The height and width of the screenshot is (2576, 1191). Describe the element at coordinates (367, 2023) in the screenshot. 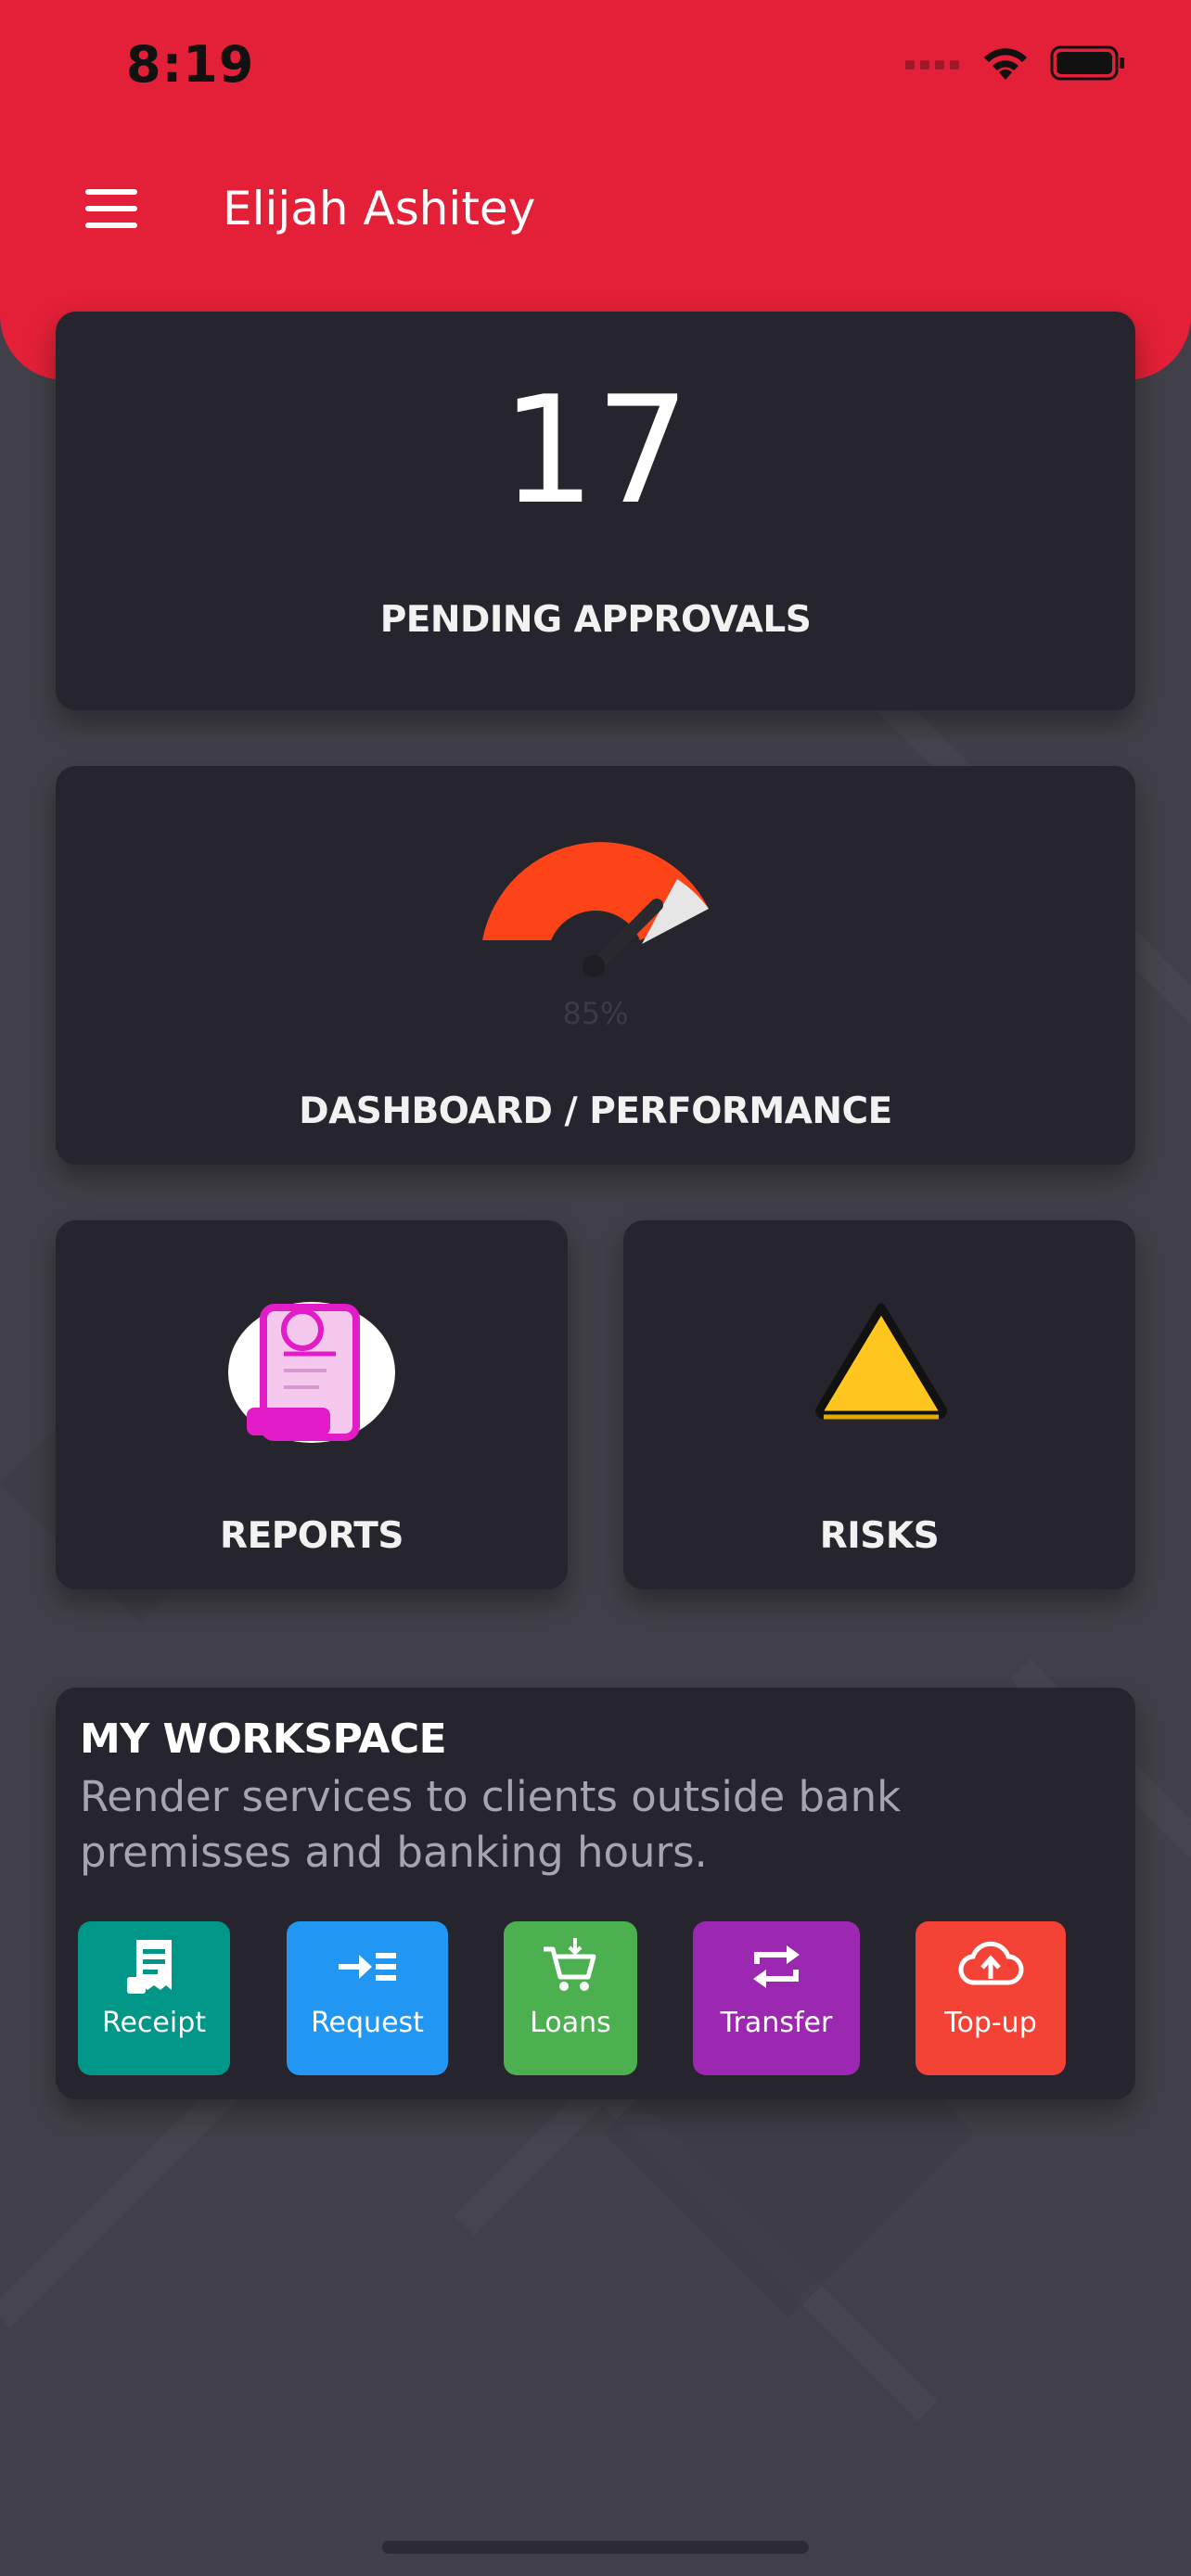

I see `request-label: Request` at that location.